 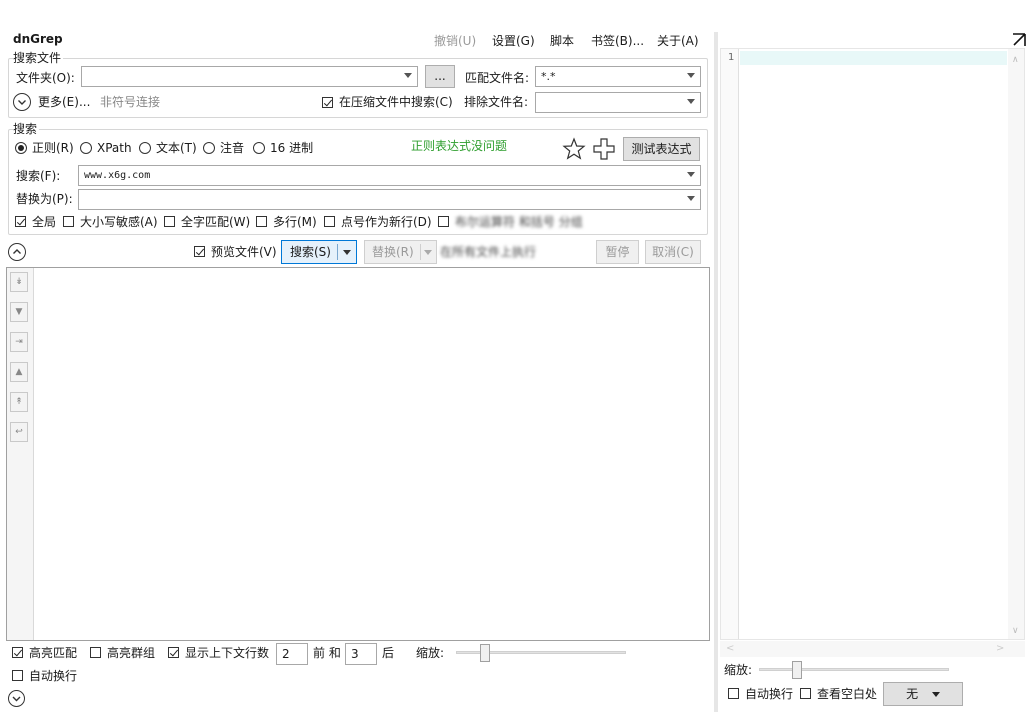 What do you see at coordinates (393, 252) in the screenshot?
I see `replace-button-label: 替换(R)` at bounding box center [393, 252].